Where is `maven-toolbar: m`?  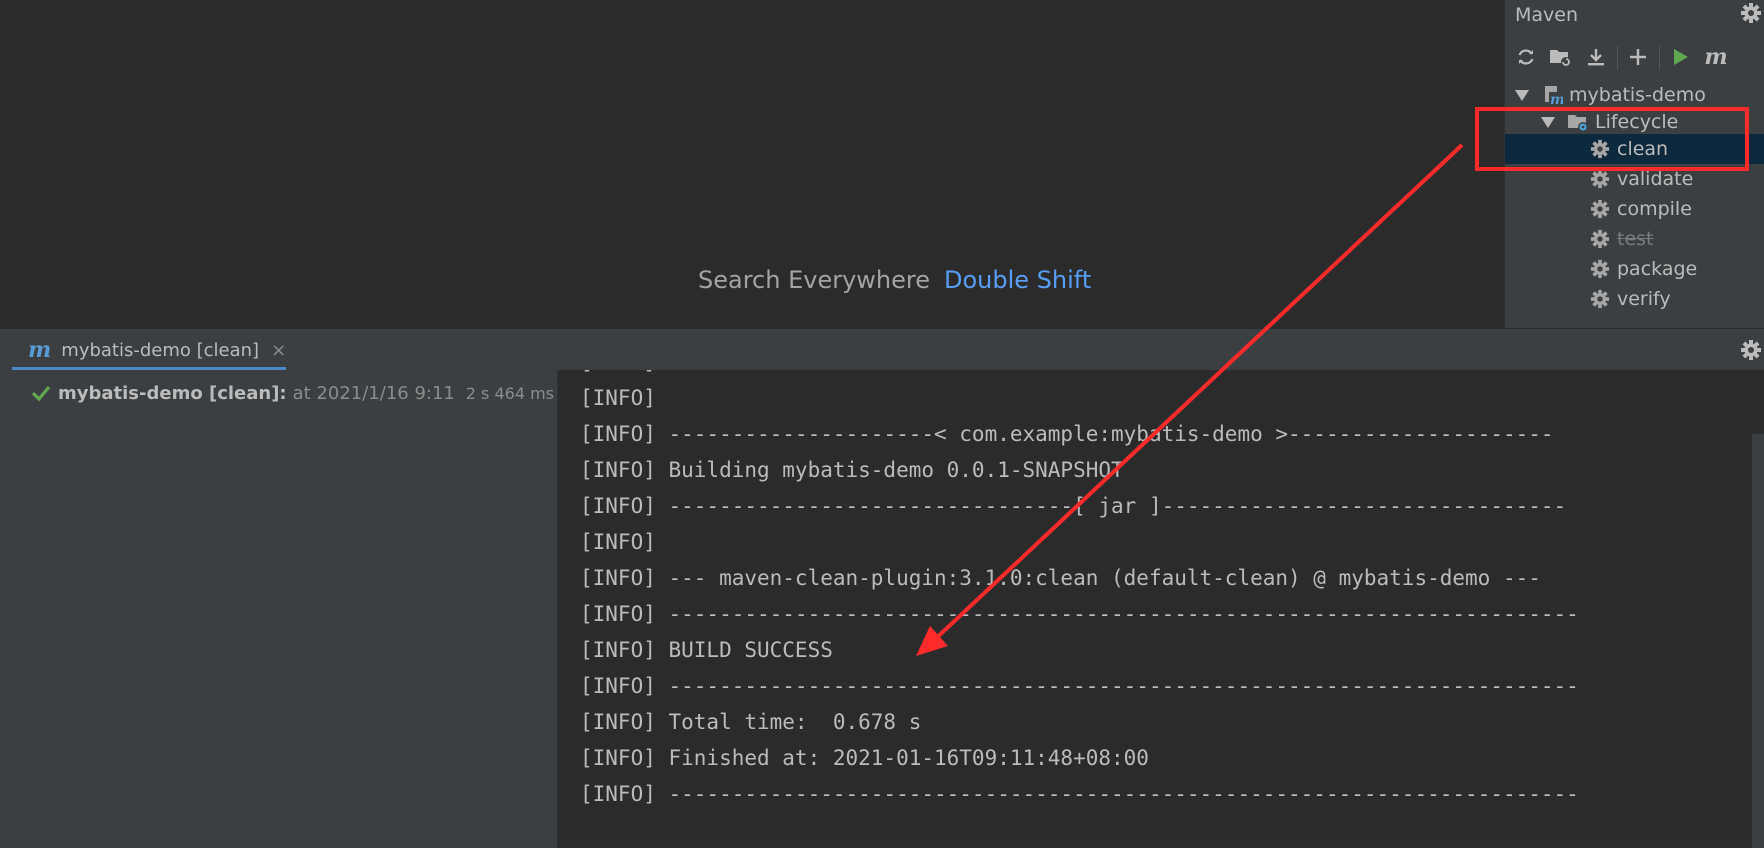 maven-toolbar: m is located at coordinates (1634, 57).